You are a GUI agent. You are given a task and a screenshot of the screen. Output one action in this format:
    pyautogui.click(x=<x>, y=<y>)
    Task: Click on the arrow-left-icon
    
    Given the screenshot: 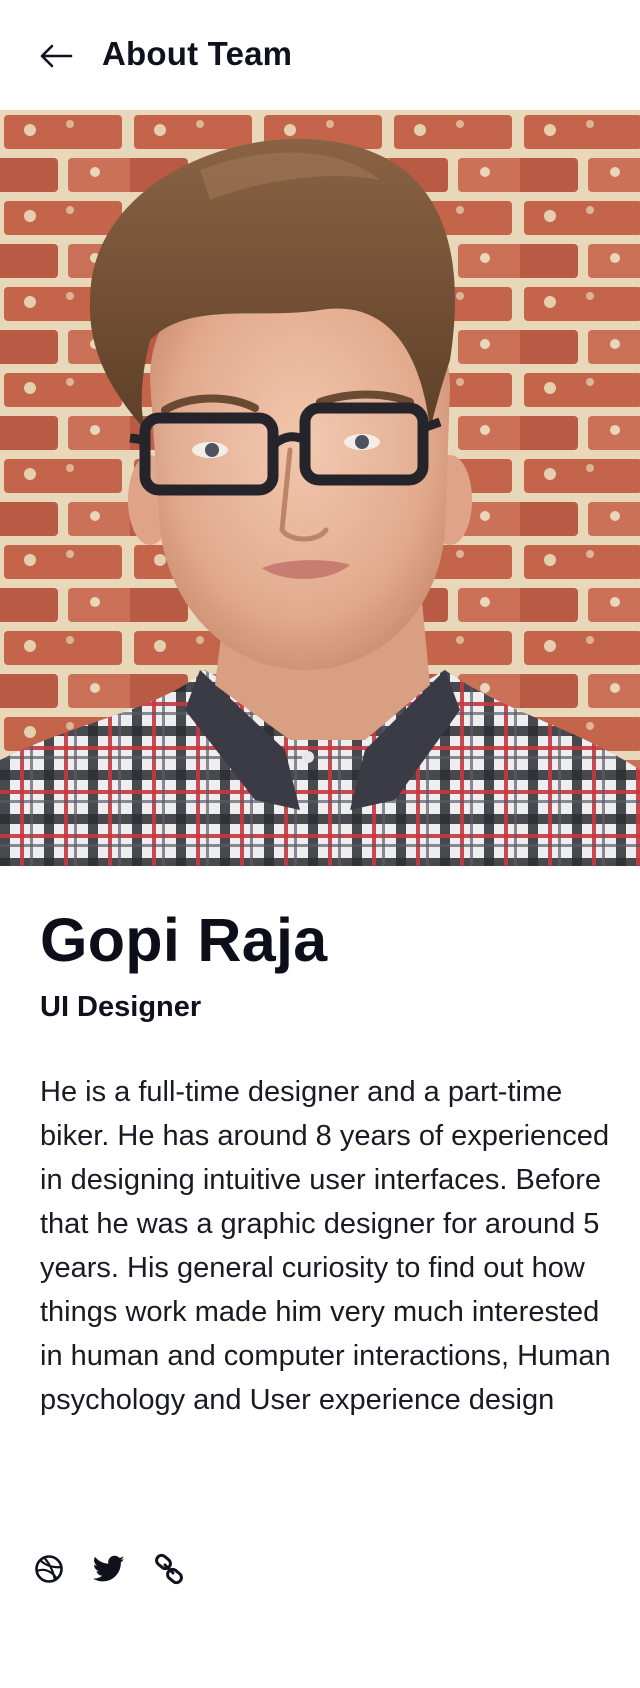 What is the action you would take?
    pyautogui.click(x=56, y=56)
    